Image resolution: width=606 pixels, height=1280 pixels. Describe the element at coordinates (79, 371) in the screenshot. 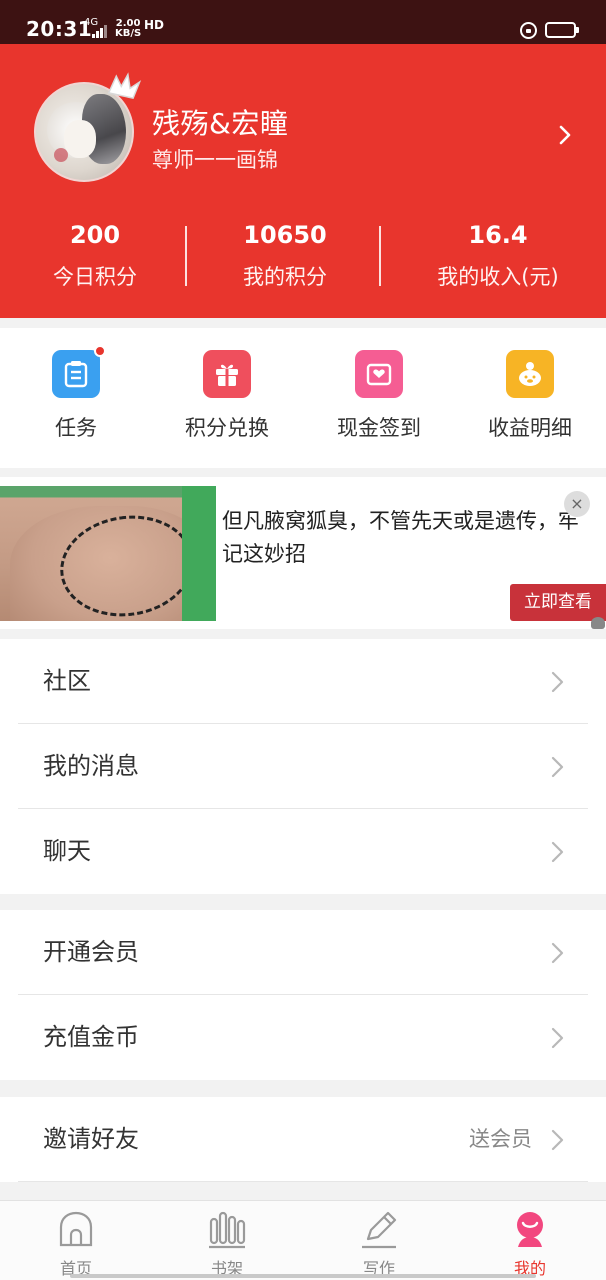

I see `clipboard-icon` at that location.